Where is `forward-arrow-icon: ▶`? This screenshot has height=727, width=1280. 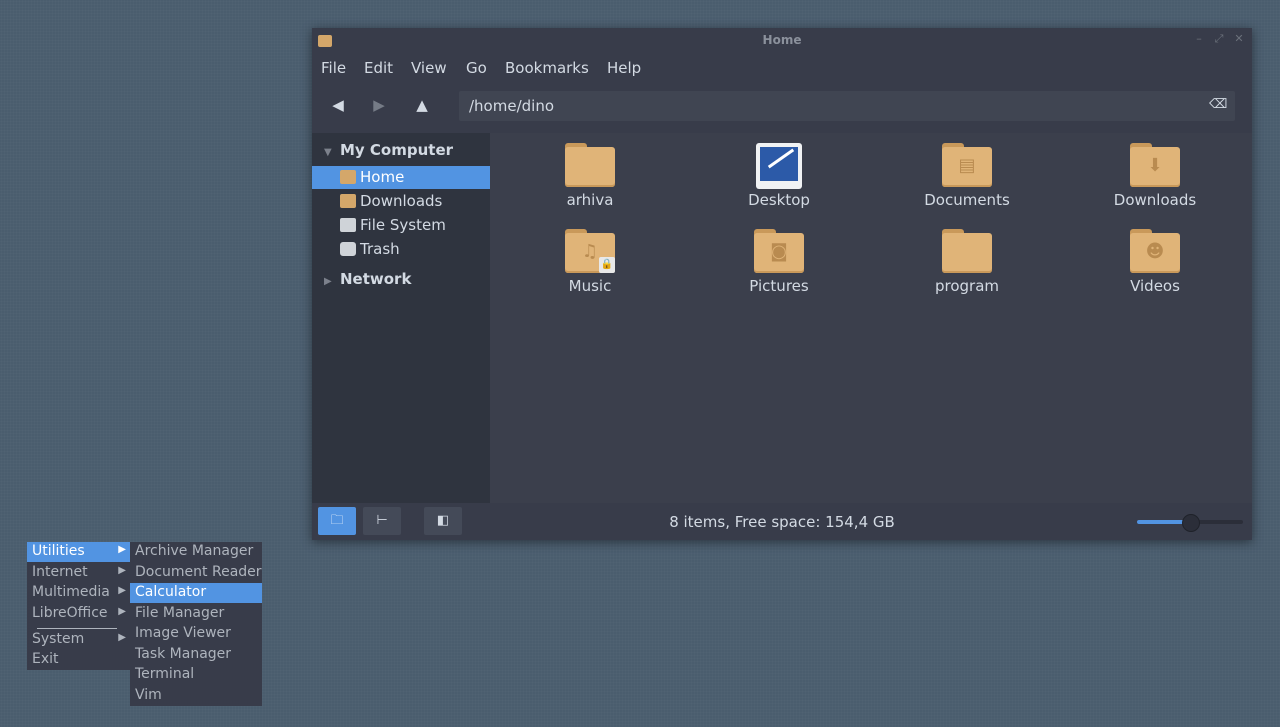
forward-arrow-icon: ▶ is located at coordinates (379, 105).